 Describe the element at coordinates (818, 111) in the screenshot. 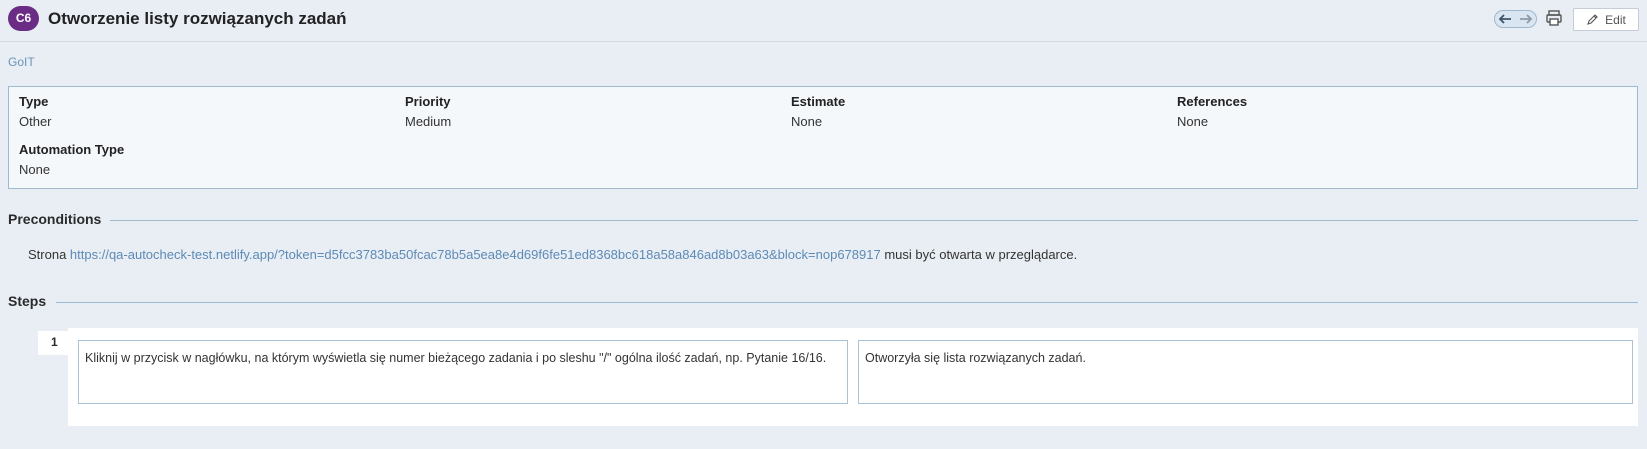

I see `property-estimate: Estimate None` at that location.